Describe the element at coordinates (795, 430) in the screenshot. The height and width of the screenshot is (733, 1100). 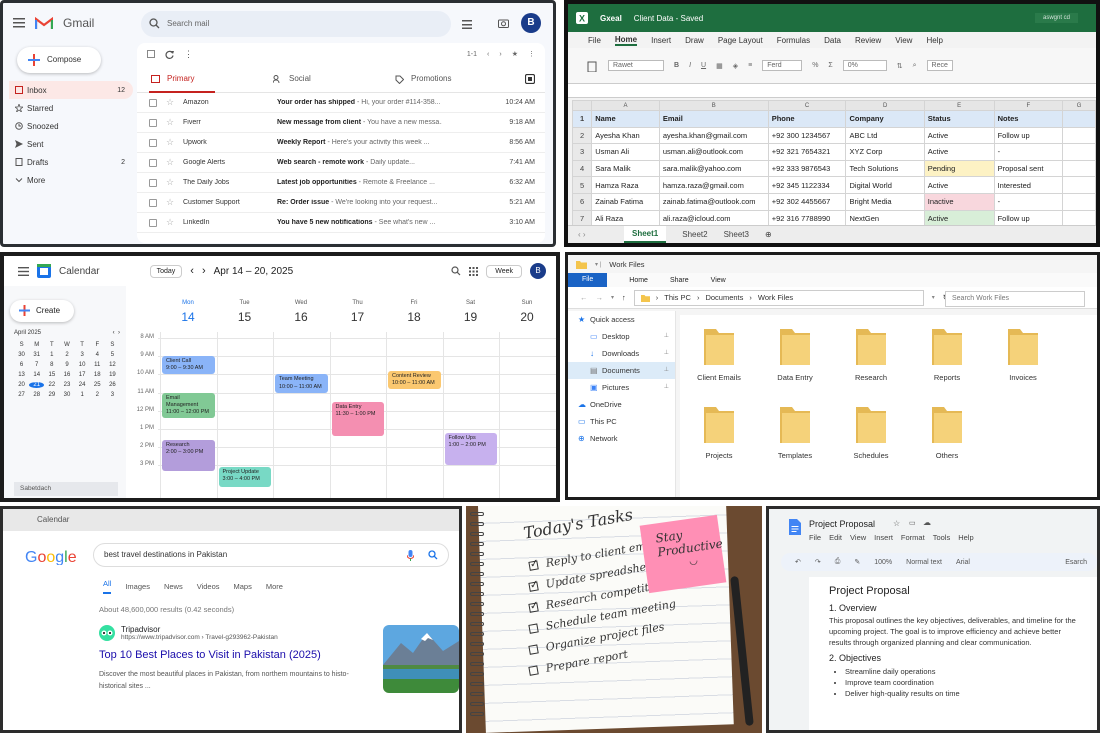
I see `folder-item: Templates` at that location.